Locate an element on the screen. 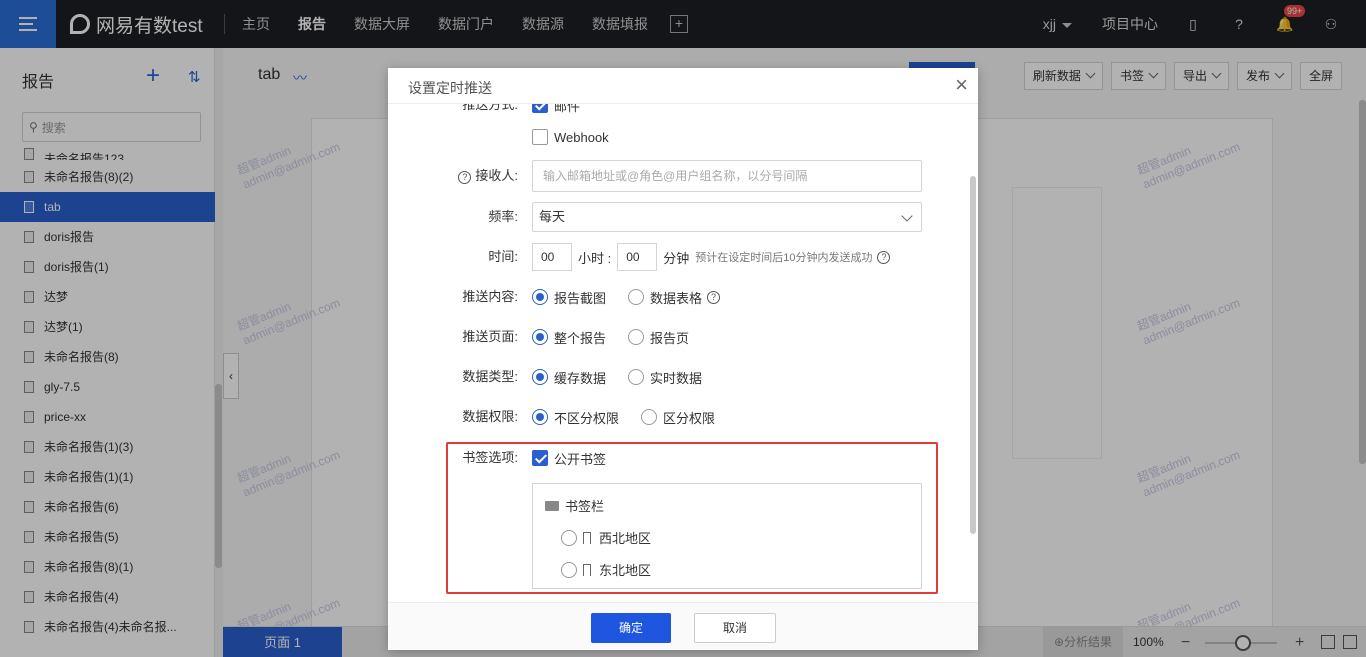  datatype-label: 数据类型: is located at coordinates (490, 376).